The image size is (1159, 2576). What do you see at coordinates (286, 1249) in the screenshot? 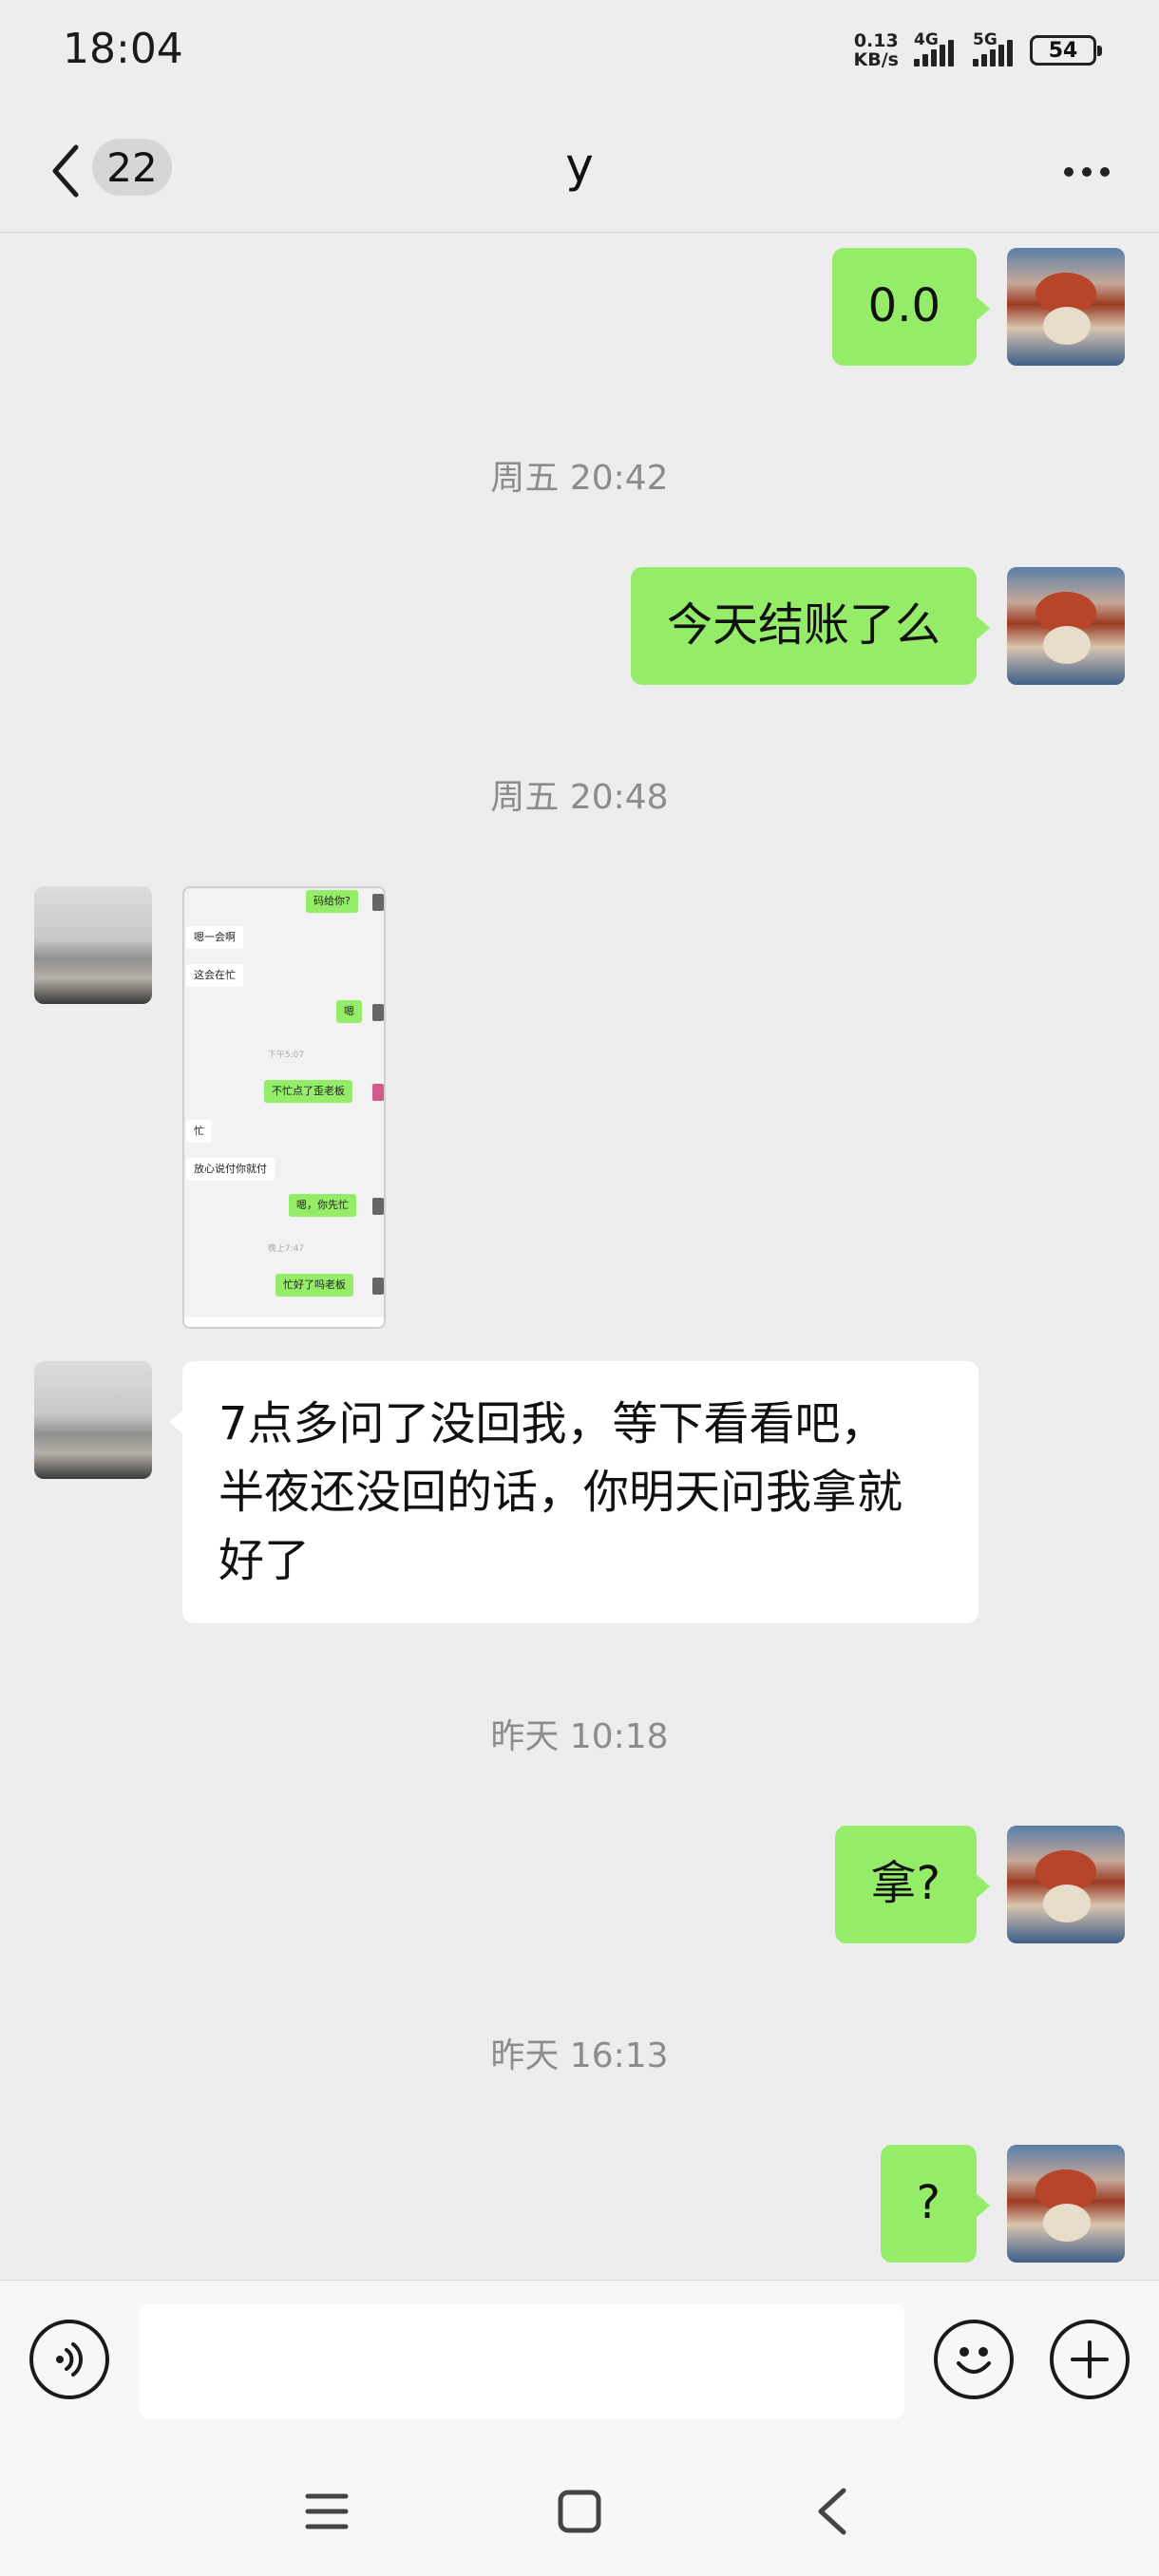
I see `mini-time: 晚上7:47` at bounding box center [286, 1249].